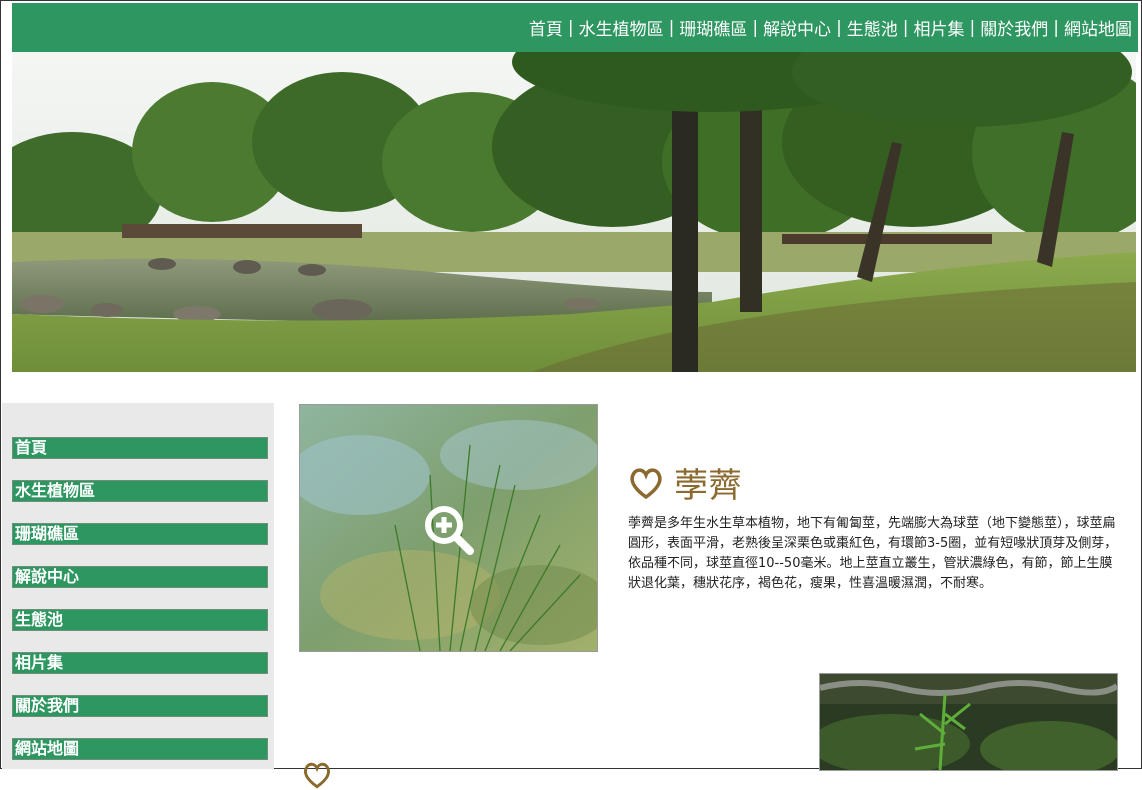 This screenshot has height=790, width=1142. Describe the element at coordinates (140, 491) in the screenshot. I see `sidebar-item-aquatic-plants: 水生植物區` at that location.